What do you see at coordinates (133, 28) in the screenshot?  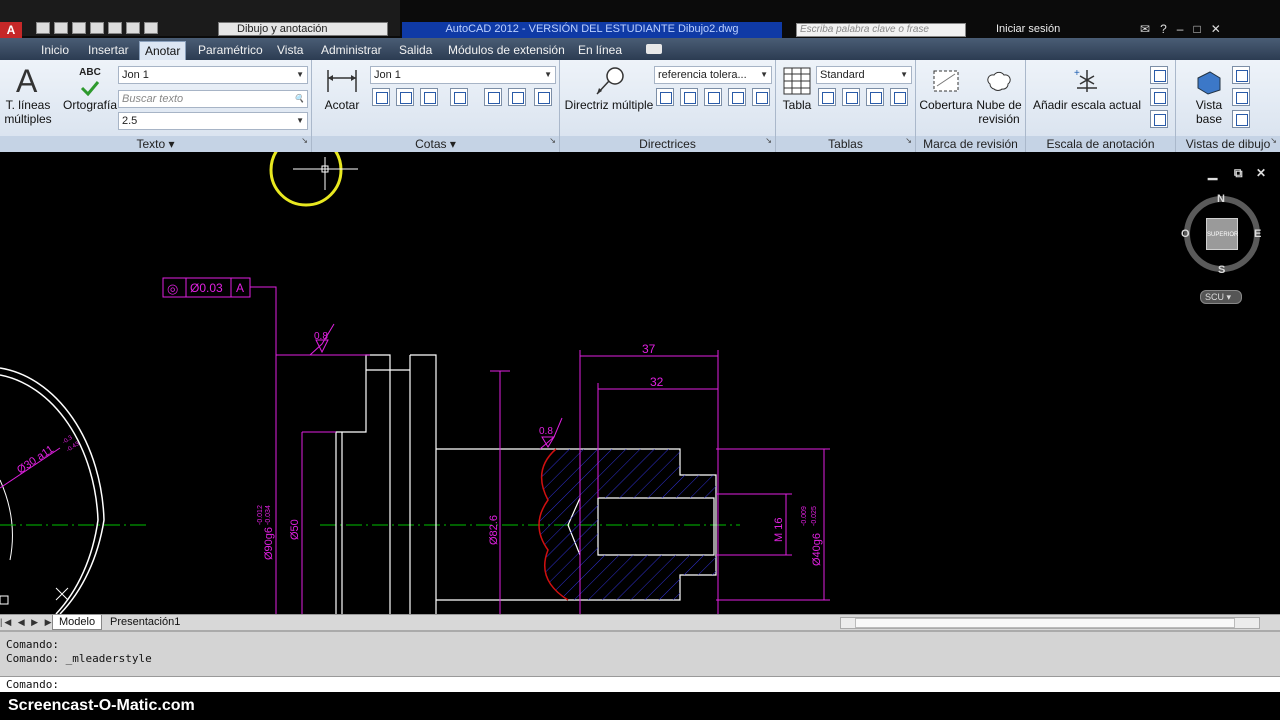 I see `undo-icon` at bounding box center [133, 28].